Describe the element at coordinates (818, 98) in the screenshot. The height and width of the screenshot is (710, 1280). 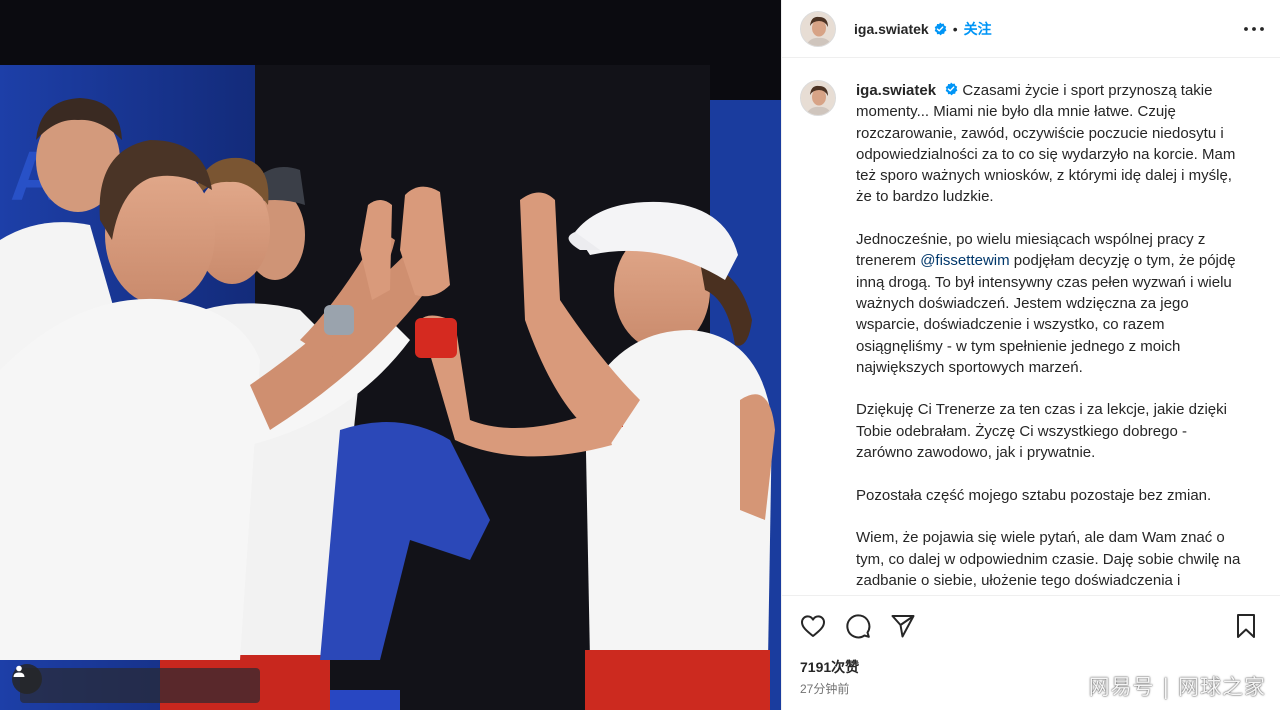
I see `caption-avatar` at that location.